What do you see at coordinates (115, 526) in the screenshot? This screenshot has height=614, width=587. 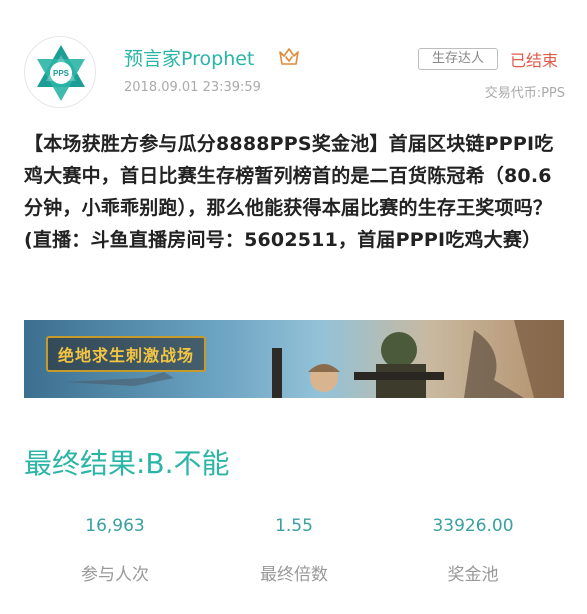 I see `participants-value: 16,963` at bounding box center [115, 526].